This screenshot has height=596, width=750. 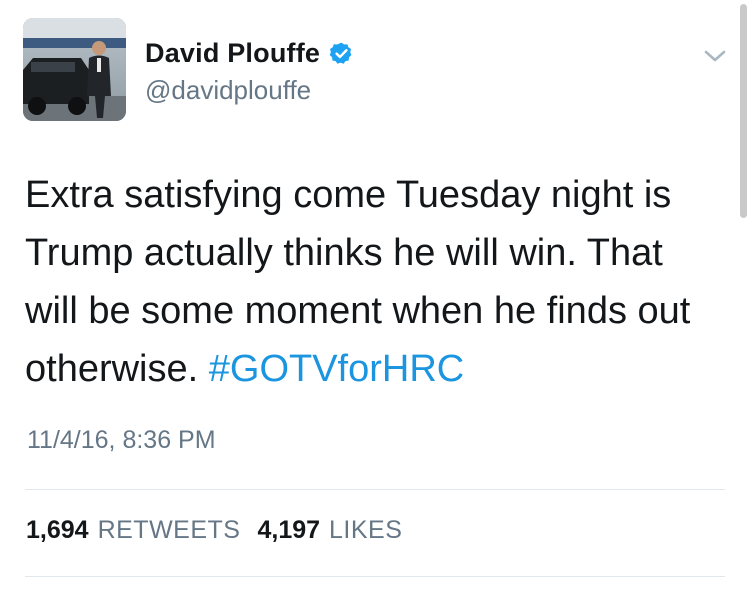 I want to click on author-name-row: David Plouffe, so click(x=249, y=53).